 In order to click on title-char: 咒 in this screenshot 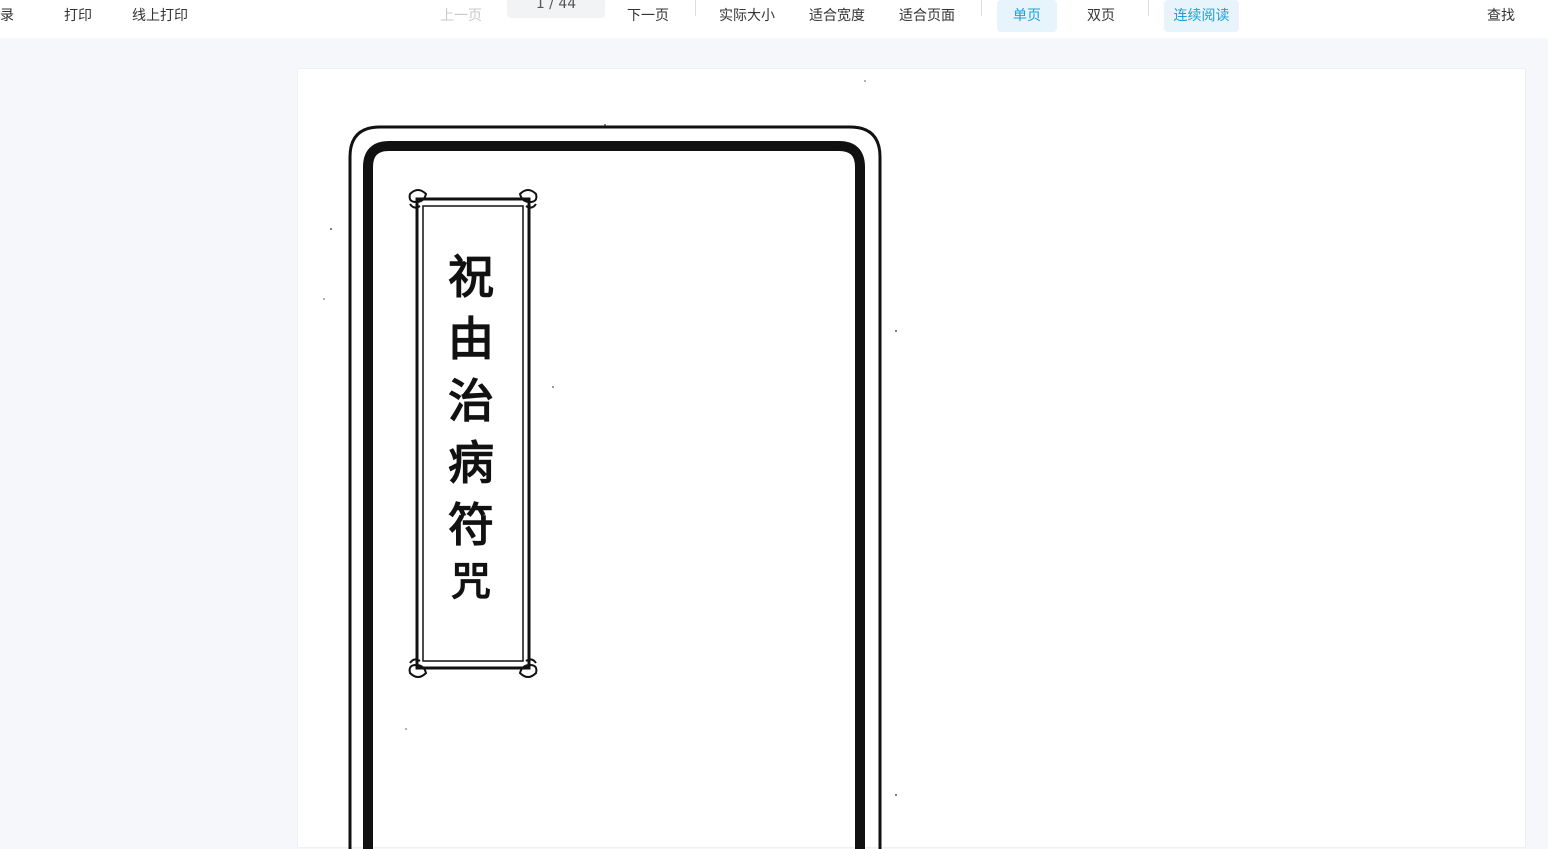, I will do `click(471, 581)`.